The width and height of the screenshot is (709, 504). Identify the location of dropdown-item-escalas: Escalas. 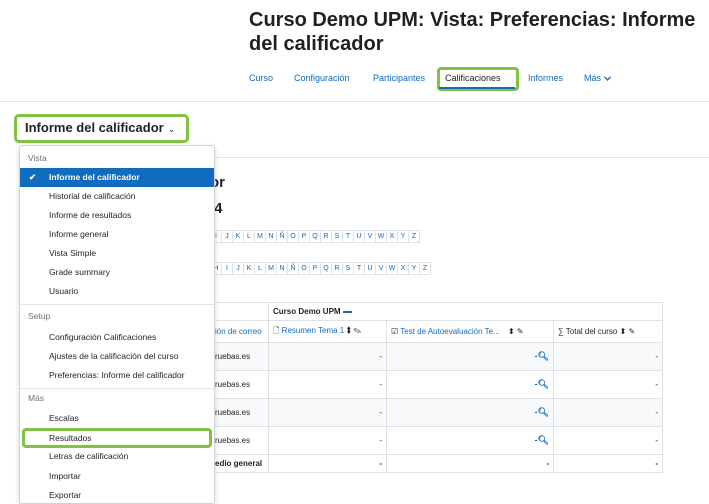
(117, 418).